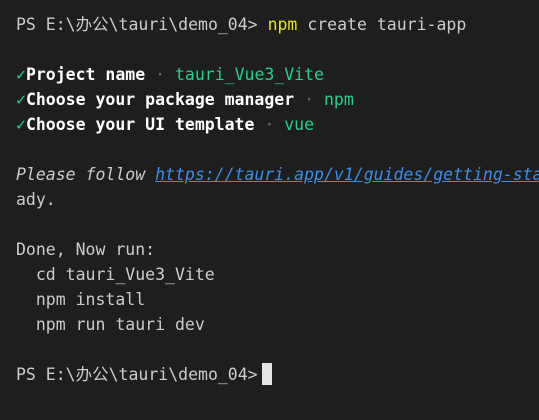 This screenshot has width=539, height=420. I want to click on run-command: npm install, so click(90, 299).